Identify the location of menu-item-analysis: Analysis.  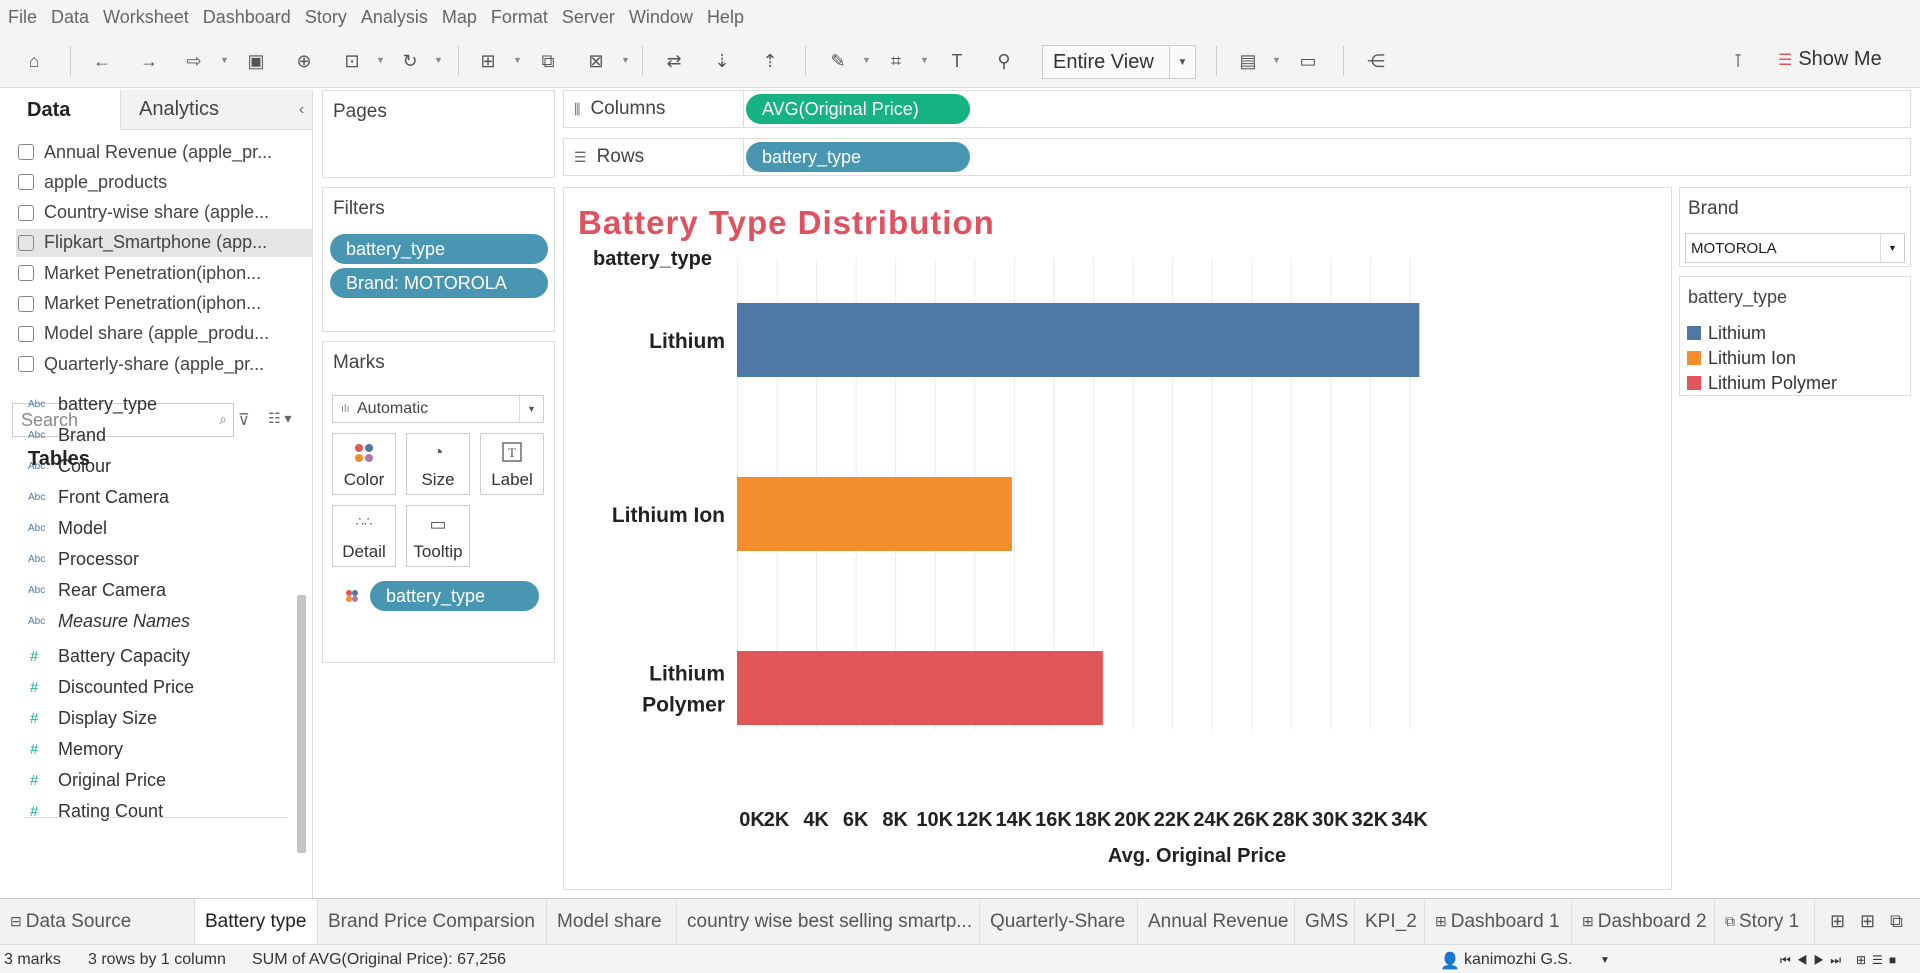
(394, 17).